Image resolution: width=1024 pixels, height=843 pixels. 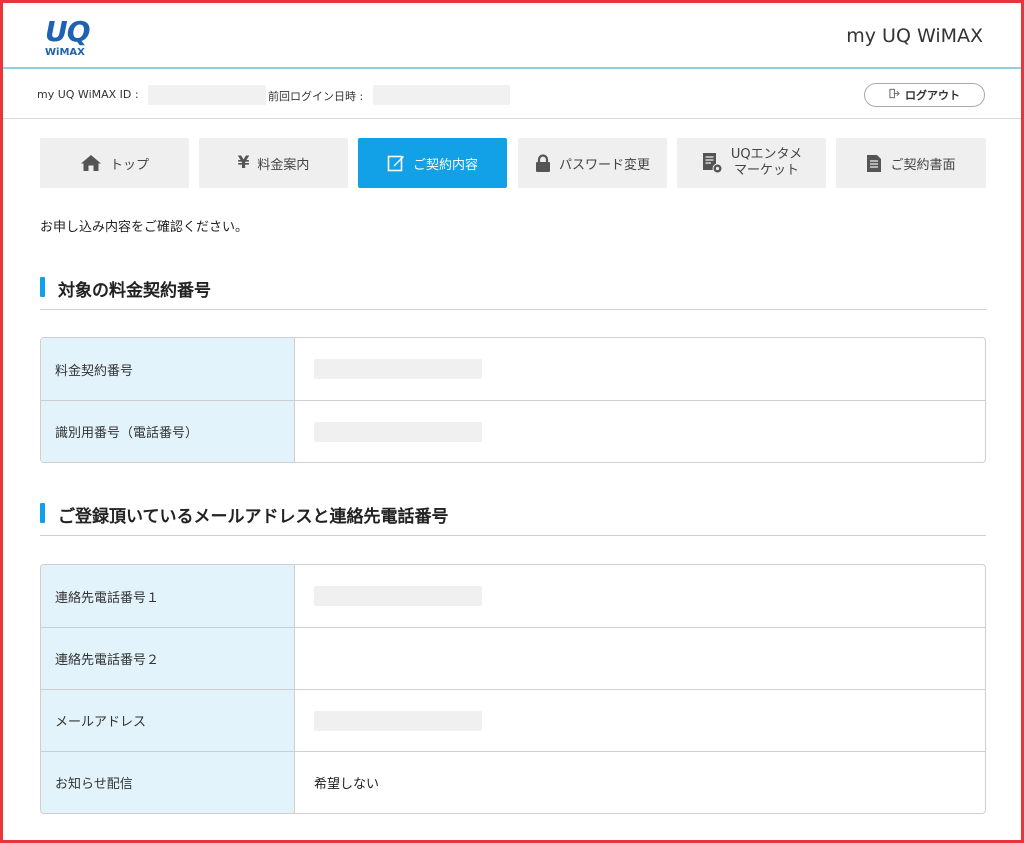 I want to click on nav-item-pricing: ¥ 料金案内, so click(x=273, y=163).